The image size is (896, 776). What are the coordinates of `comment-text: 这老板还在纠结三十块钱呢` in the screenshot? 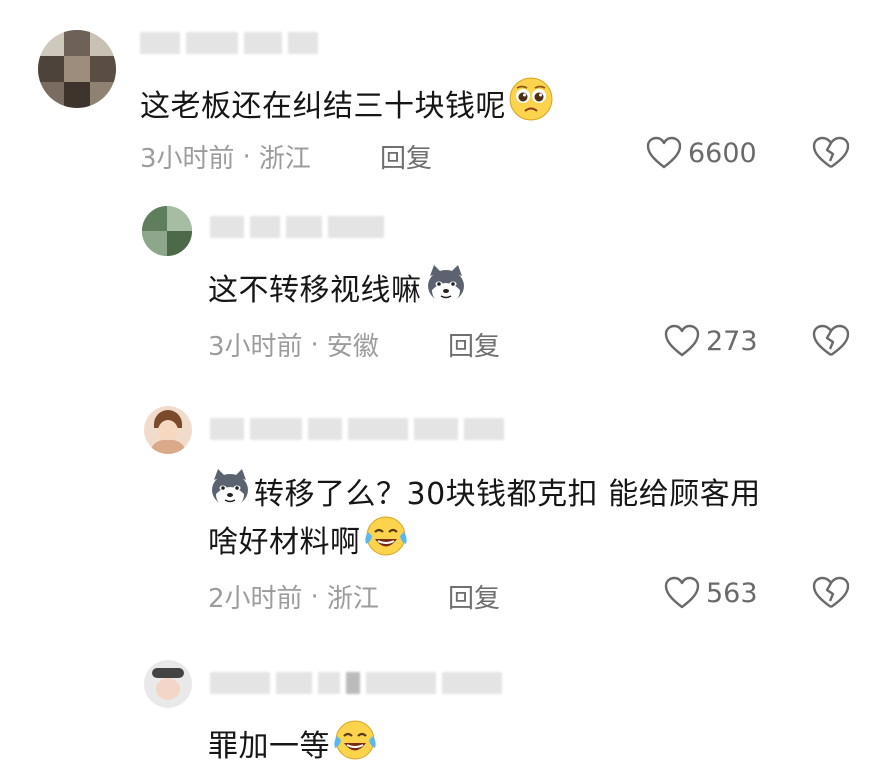 It's located at (347, 106).